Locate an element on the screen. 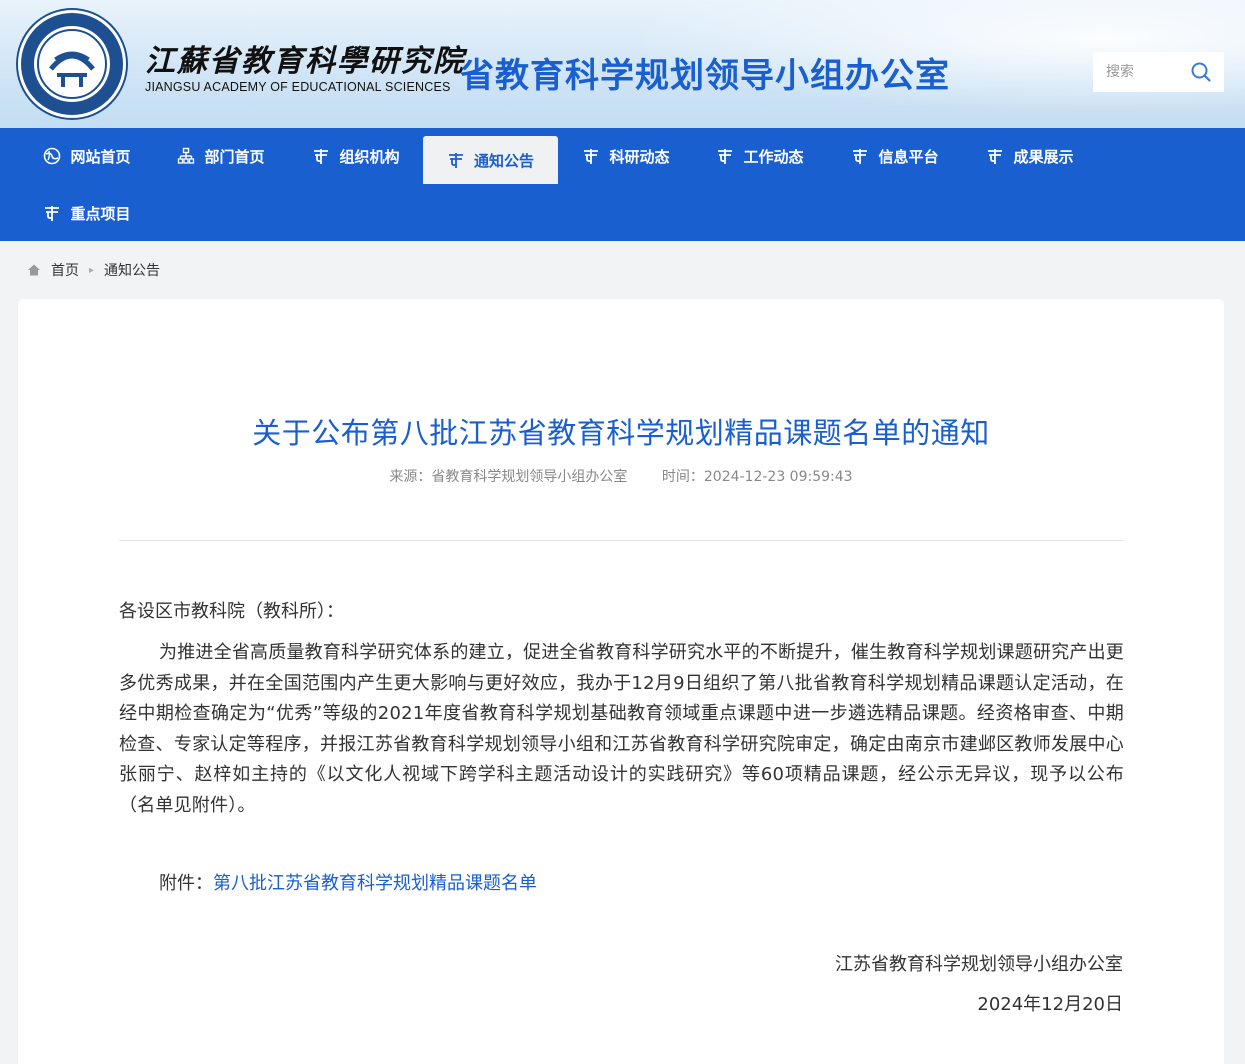 This screenshot has width=1245, height=1064. office-title: 省教育科学规划领导小组办公室 is located at coordinates (705, 76).